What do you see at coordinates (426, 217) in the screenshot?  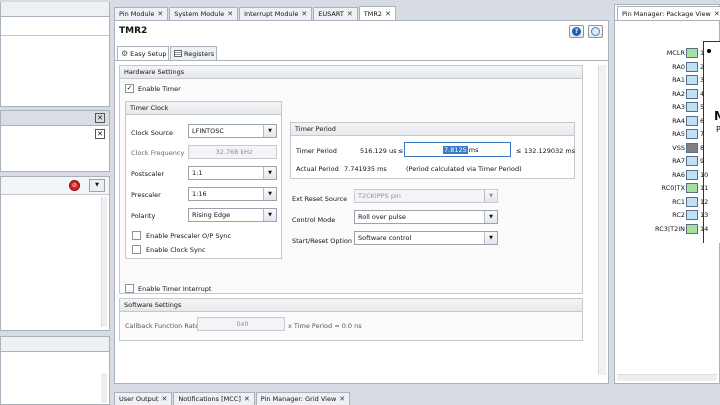 I see `control-mode-select: Roll over pulse ▼` at bounding box center [426, 217].